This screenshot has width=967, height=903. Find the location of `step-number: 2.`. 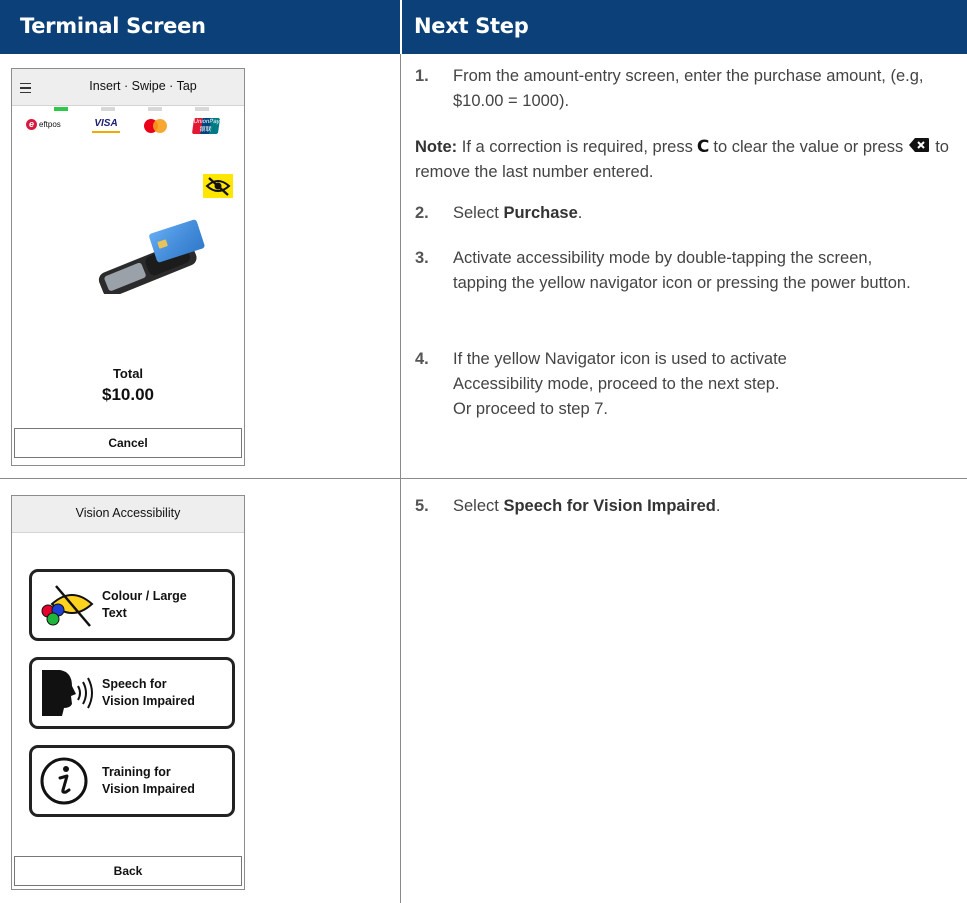

step-number: 2. is located at coordinates (422, 213).